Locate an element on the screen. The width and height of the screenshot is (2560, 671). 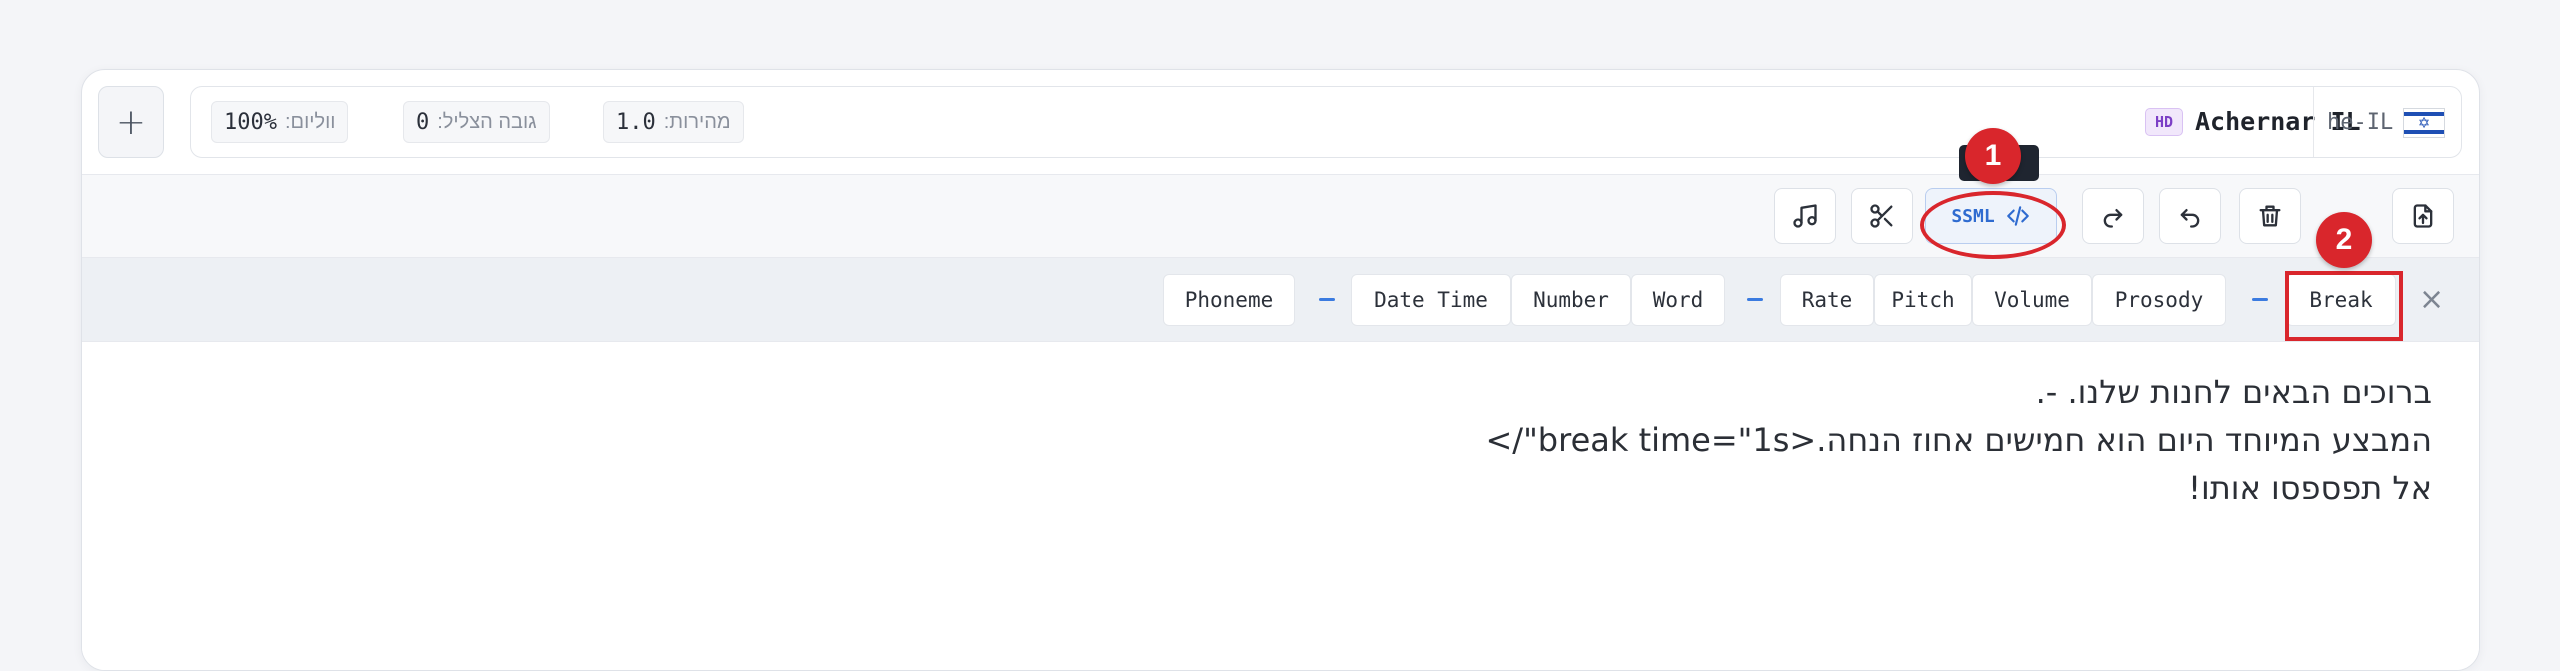
undo-button is located at coordinates (2190, 216).